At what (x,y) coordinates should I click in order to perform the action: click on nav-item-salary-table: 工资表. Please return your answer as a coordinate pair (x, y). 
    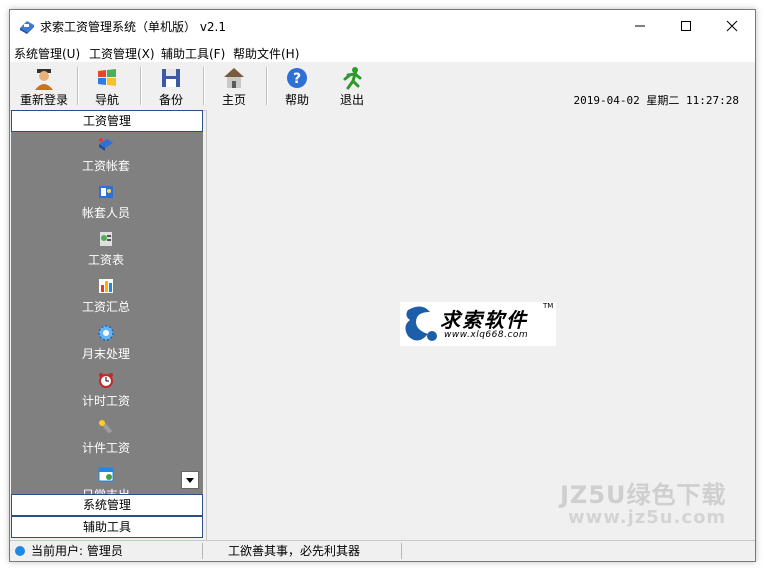
    Looking at the image, I should click on (106, 253).